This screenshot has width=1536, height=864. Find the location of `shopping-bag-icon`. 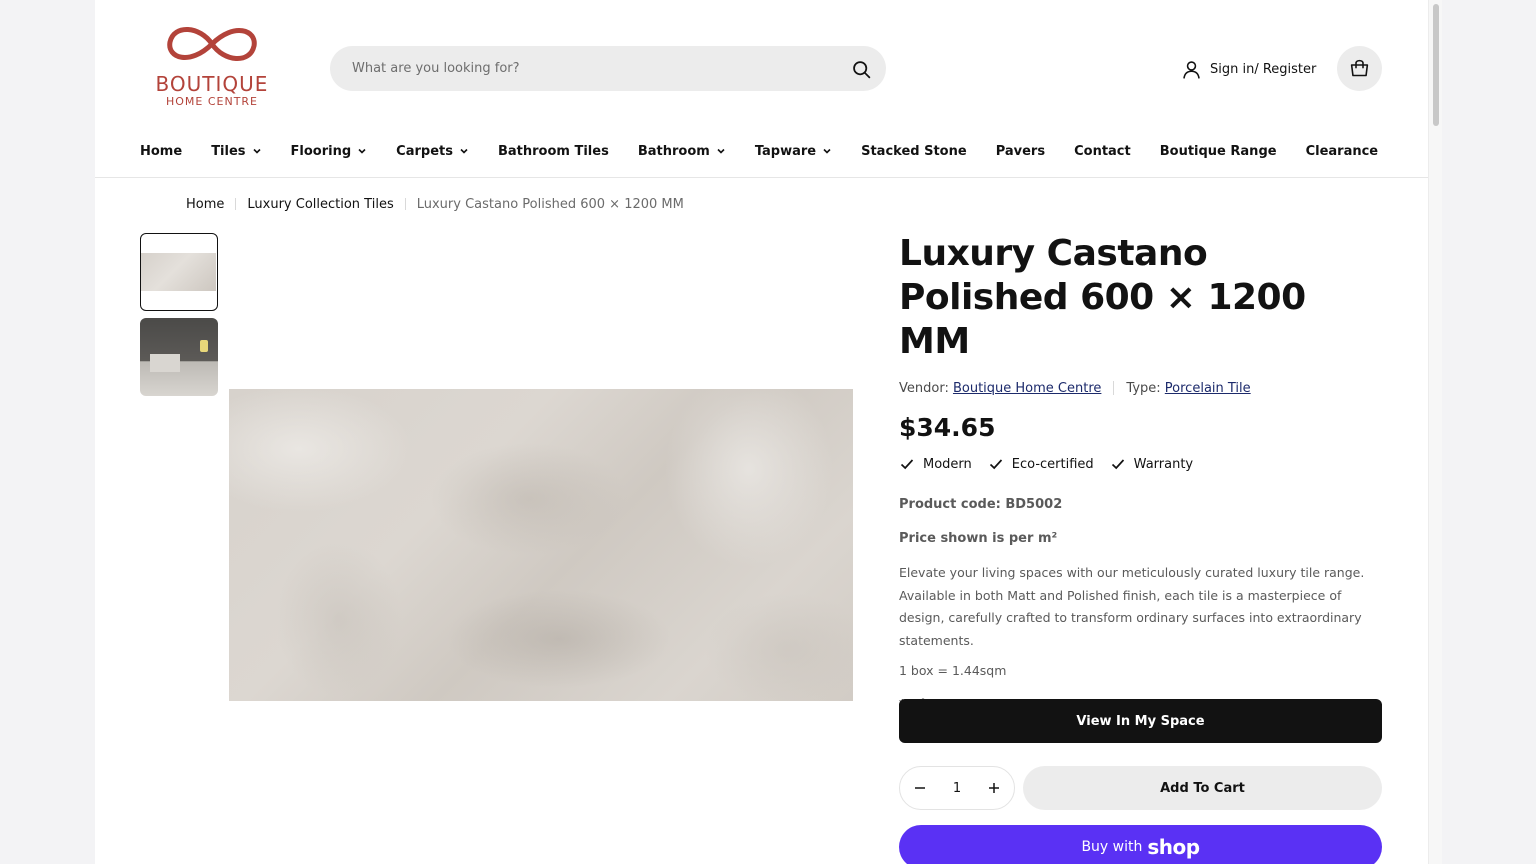

shopping-bag-icon is located at coordinates (1359, 68).